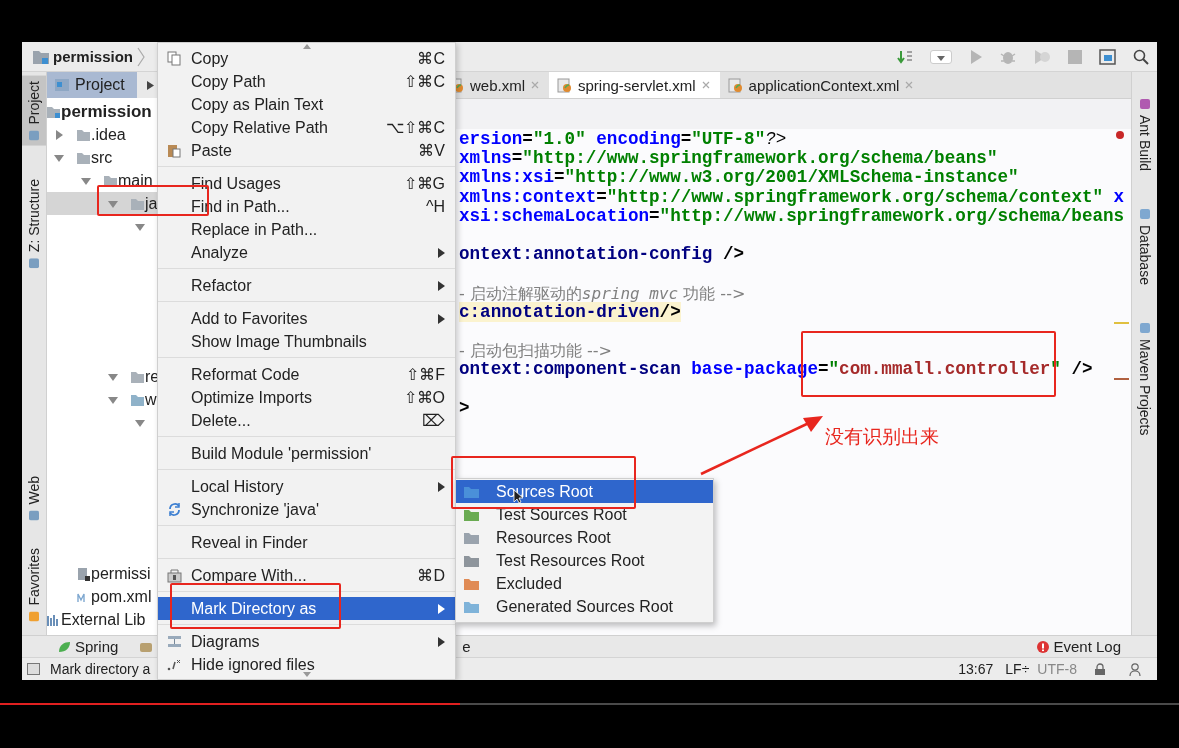  Describe the element at coordinates (464, 407) in the screenshot. I see `code-line: >` at that location.